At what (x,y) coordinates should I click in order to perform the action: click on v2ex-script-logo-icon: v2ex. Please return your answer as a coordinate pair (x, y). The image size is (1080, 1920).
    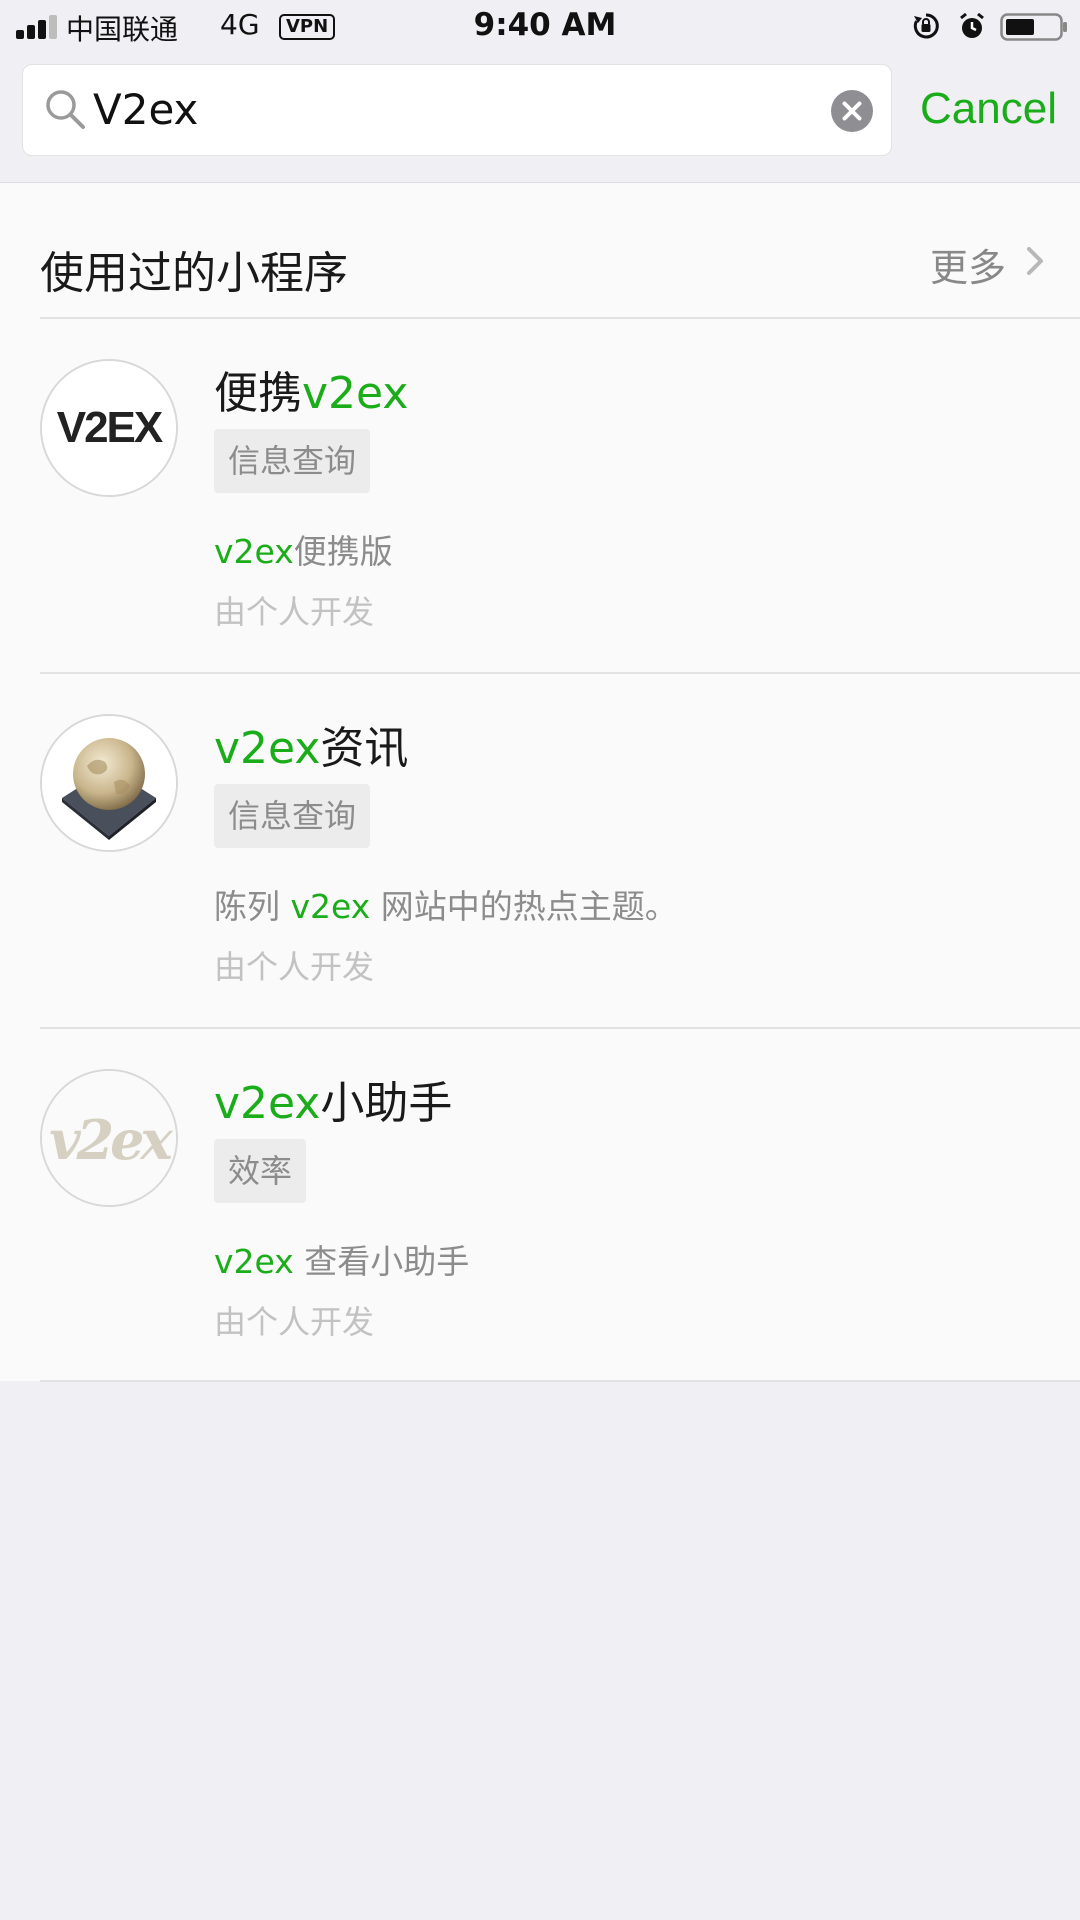
    Looking at the image, I should click on (109, 1138).